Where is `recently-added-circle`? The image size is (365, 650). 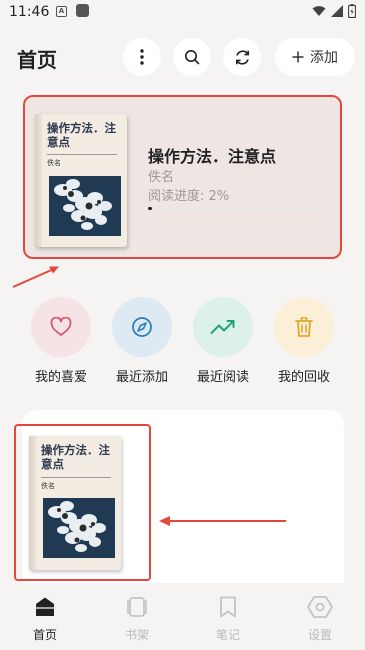 recently-added-circle is located at coordinates (142, 327).